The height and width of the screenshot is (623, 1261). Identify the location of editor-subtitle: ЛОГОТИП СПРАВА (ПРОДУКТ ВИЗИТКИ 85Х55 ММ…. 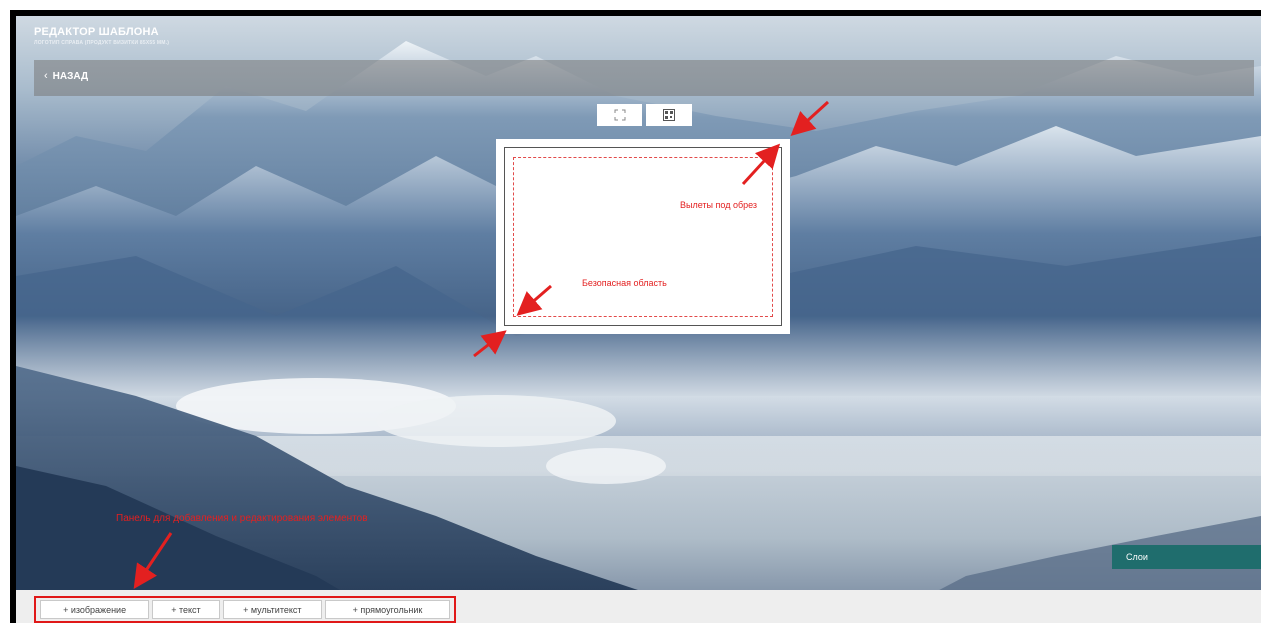
(102, 43).